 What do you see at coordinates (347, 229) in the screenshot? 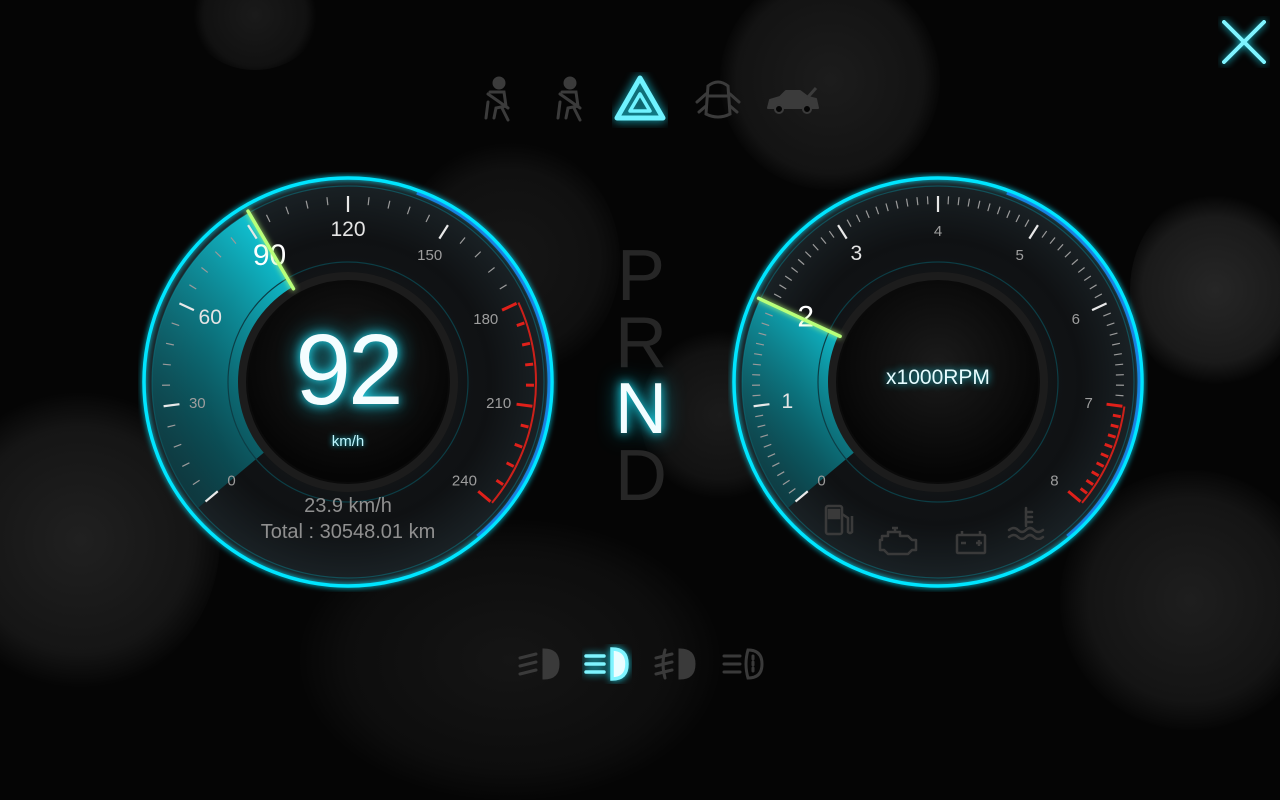
I see `dial-label: 120` at bounding box center [347, 229].